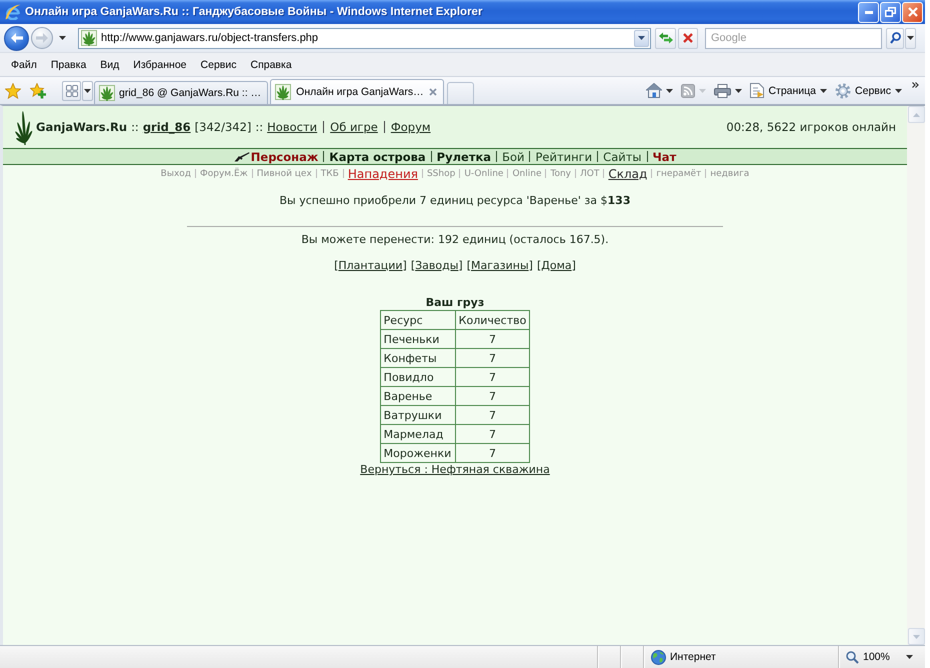  What do you see at coordinates (38, 90) in the screenshot?
I see `star-plus-icon` at bounding box center [38, 90].